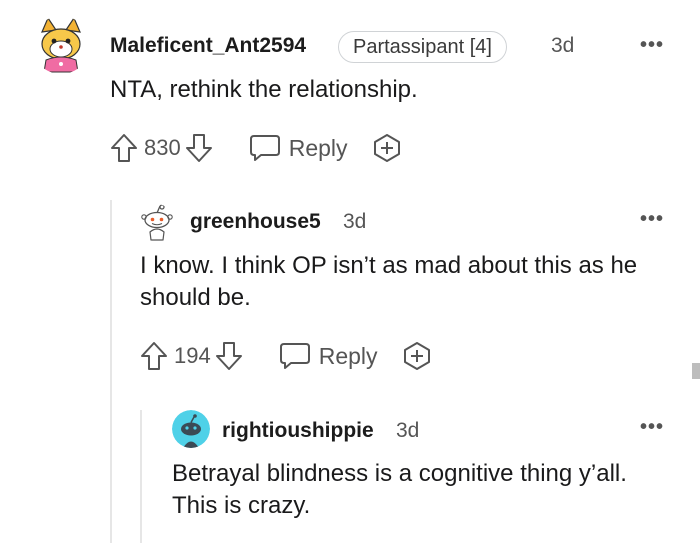 This screenshot has height=543, width=700. I want to click on comment-1-reply-button: Reply, so click(298, 148).